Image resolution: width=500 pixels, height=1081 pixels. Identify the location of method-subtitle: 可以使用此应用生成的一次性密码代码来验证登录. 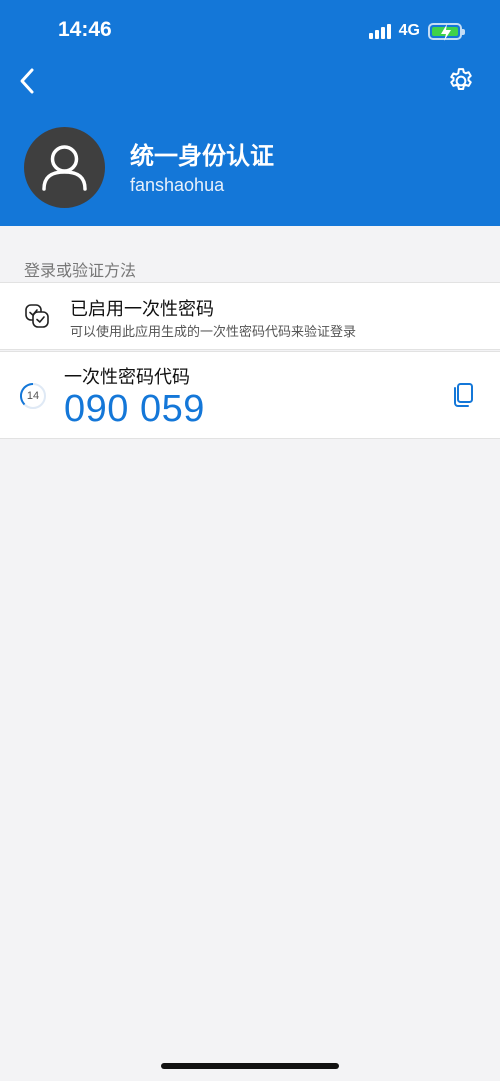
(213, 332).